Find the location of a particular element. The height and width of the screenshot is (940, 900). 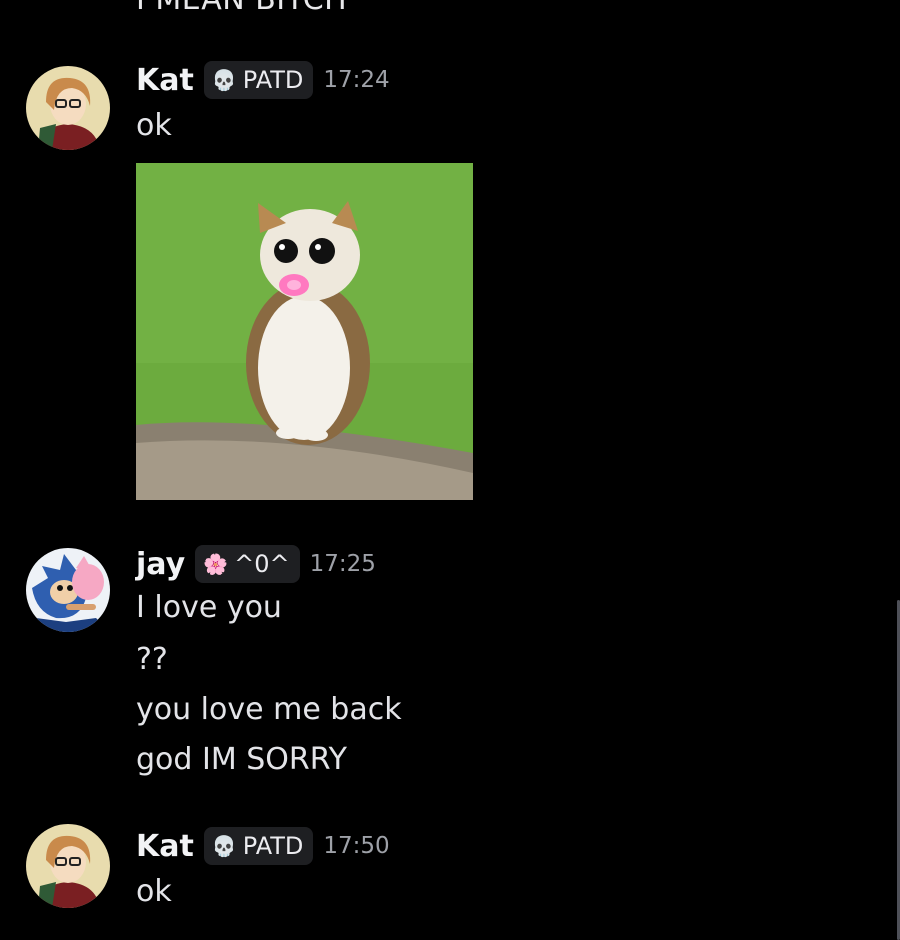

timestamp: 17:24 is located at coordinates (356, 80).